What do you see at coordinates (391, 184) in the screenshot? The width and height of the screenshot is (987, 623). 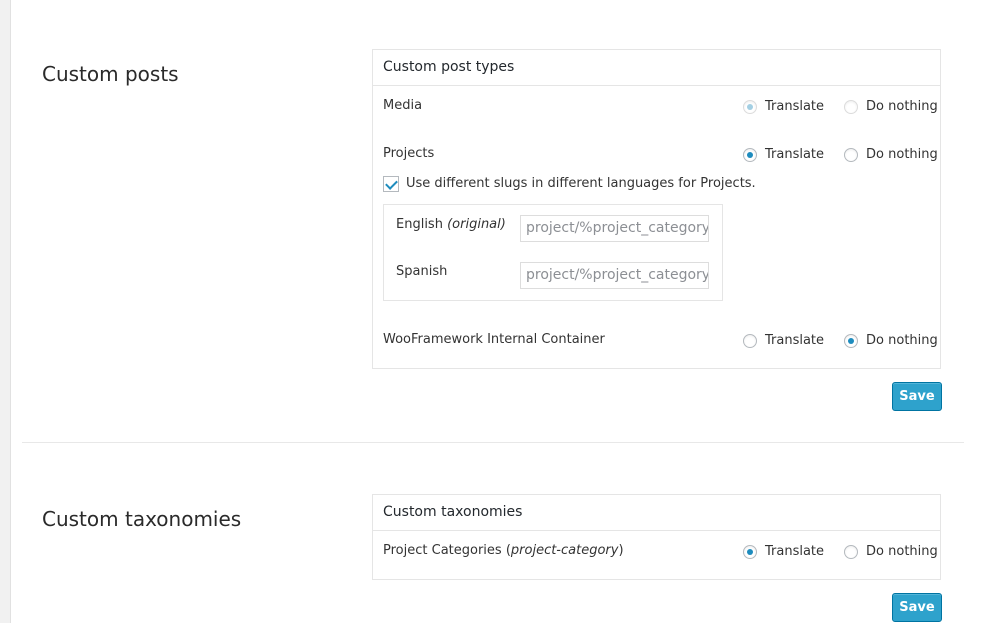 I see `different-slugs-checkbox` at bounding box center [391, 184].